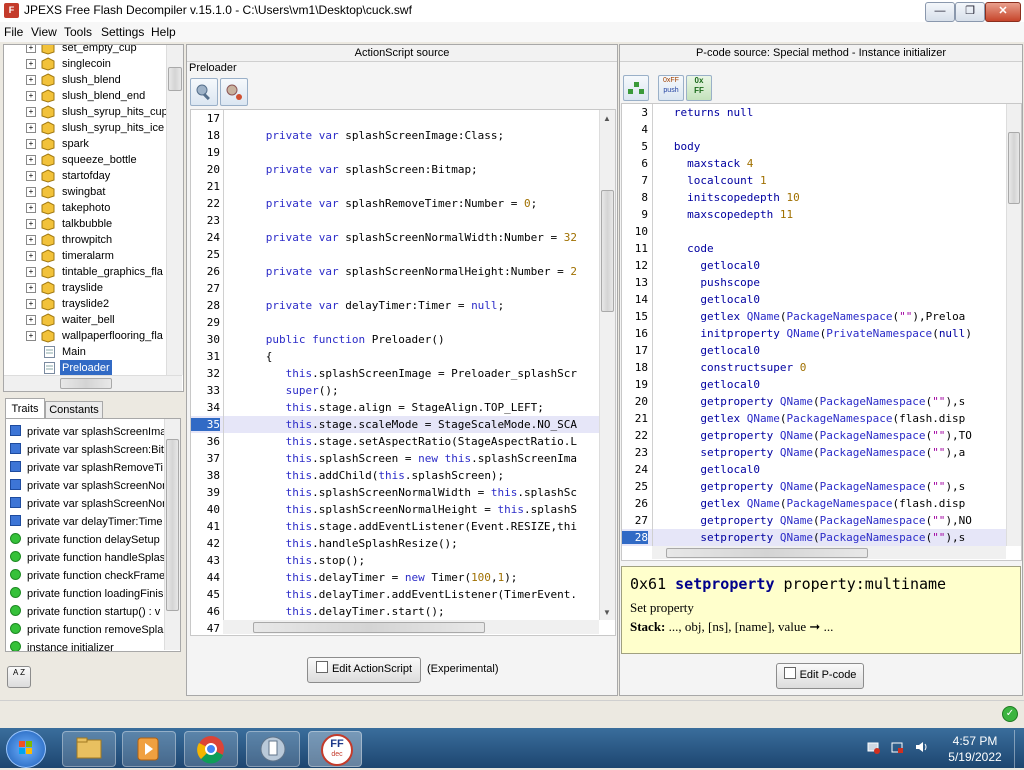 The width and height of the screenshot is (1024, 770). What do you see at coordinates (85, 144) in the screenshot?
I see `tree-item: + spark` at bounding box center [85, 144].